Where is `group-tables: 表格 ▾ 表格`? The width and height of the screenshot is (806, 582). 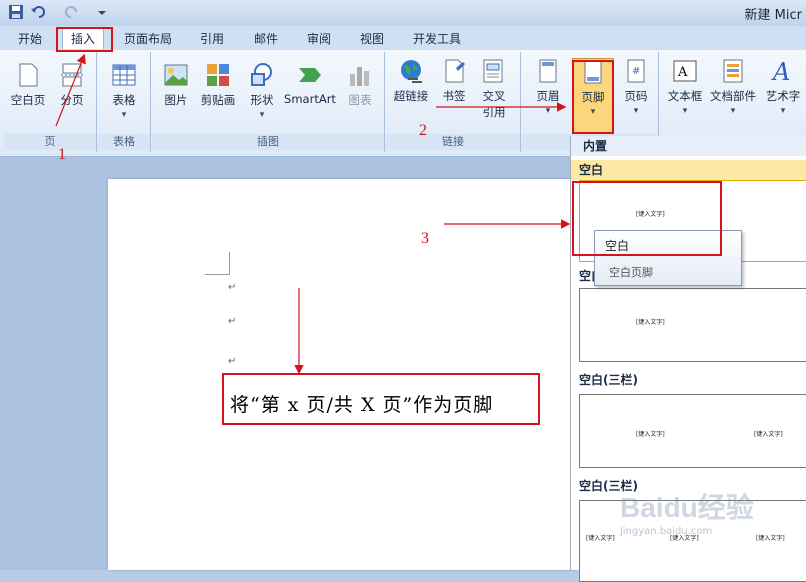
group-tables: 表格 ▾ 表格 is located at coordinates (124, 102).